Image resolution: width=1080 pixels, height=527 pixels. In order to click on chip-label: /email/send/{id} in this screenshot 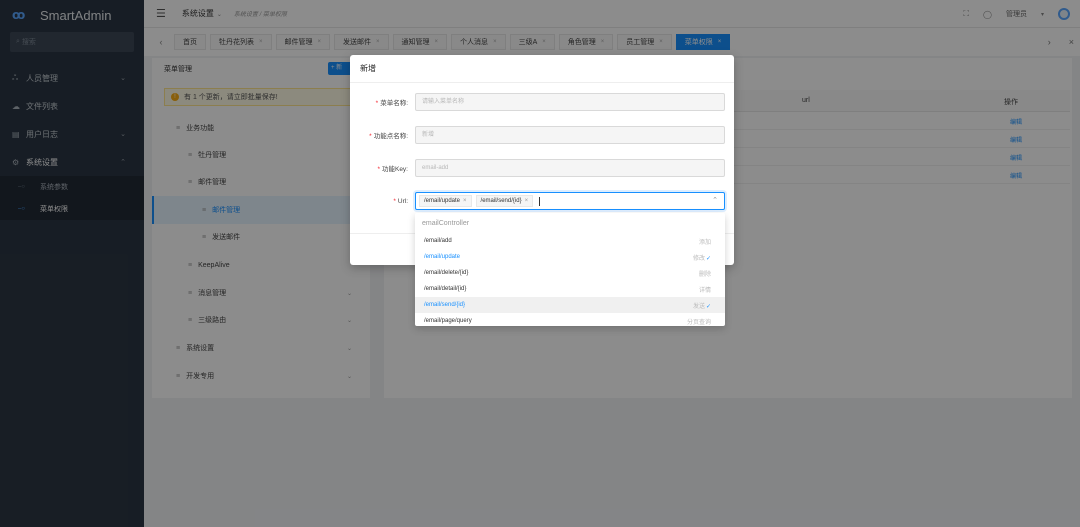, I will do `click(501, 201)`.